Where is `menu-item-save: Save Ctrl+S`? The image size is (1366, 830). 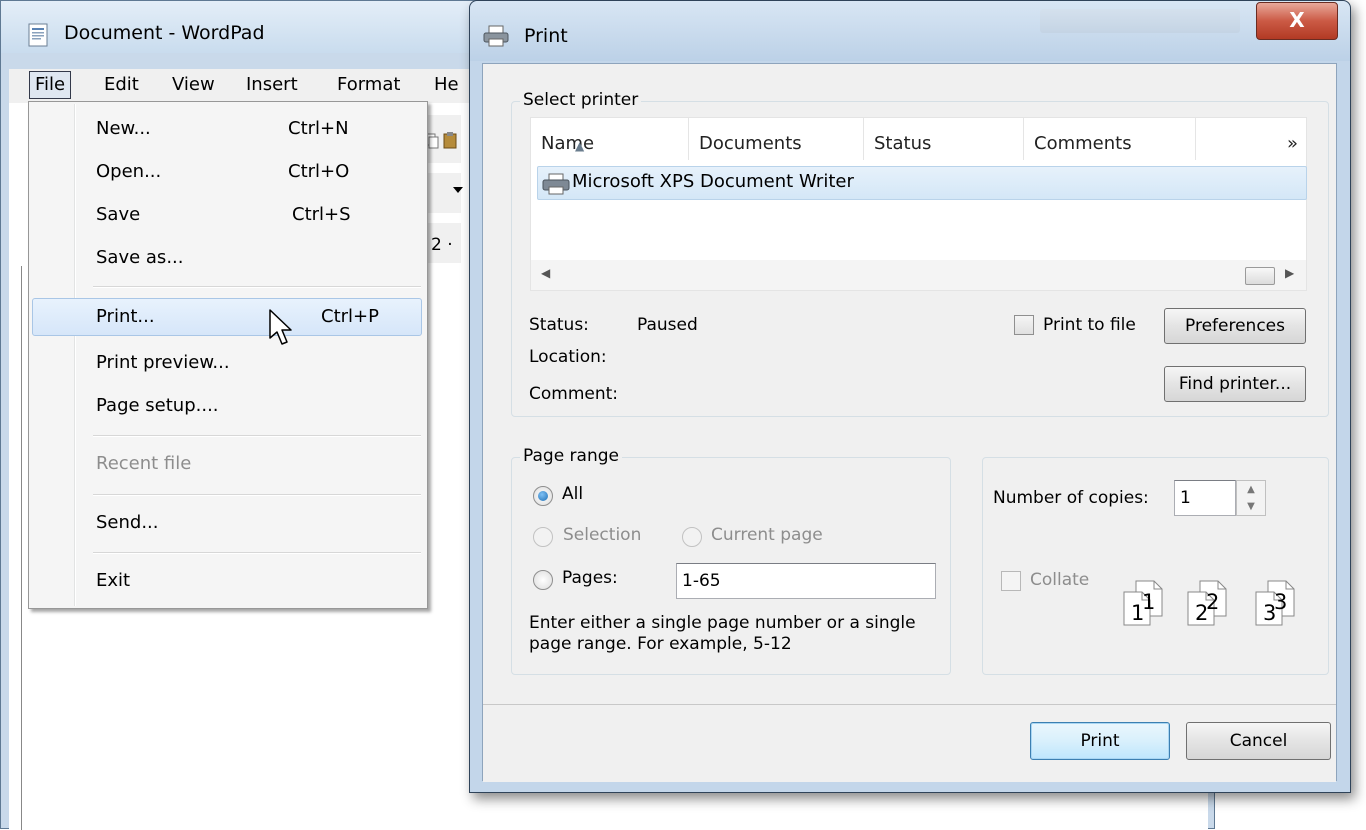
menu-item-save: Save Ctrl+S is located at coordinates (227, 215).